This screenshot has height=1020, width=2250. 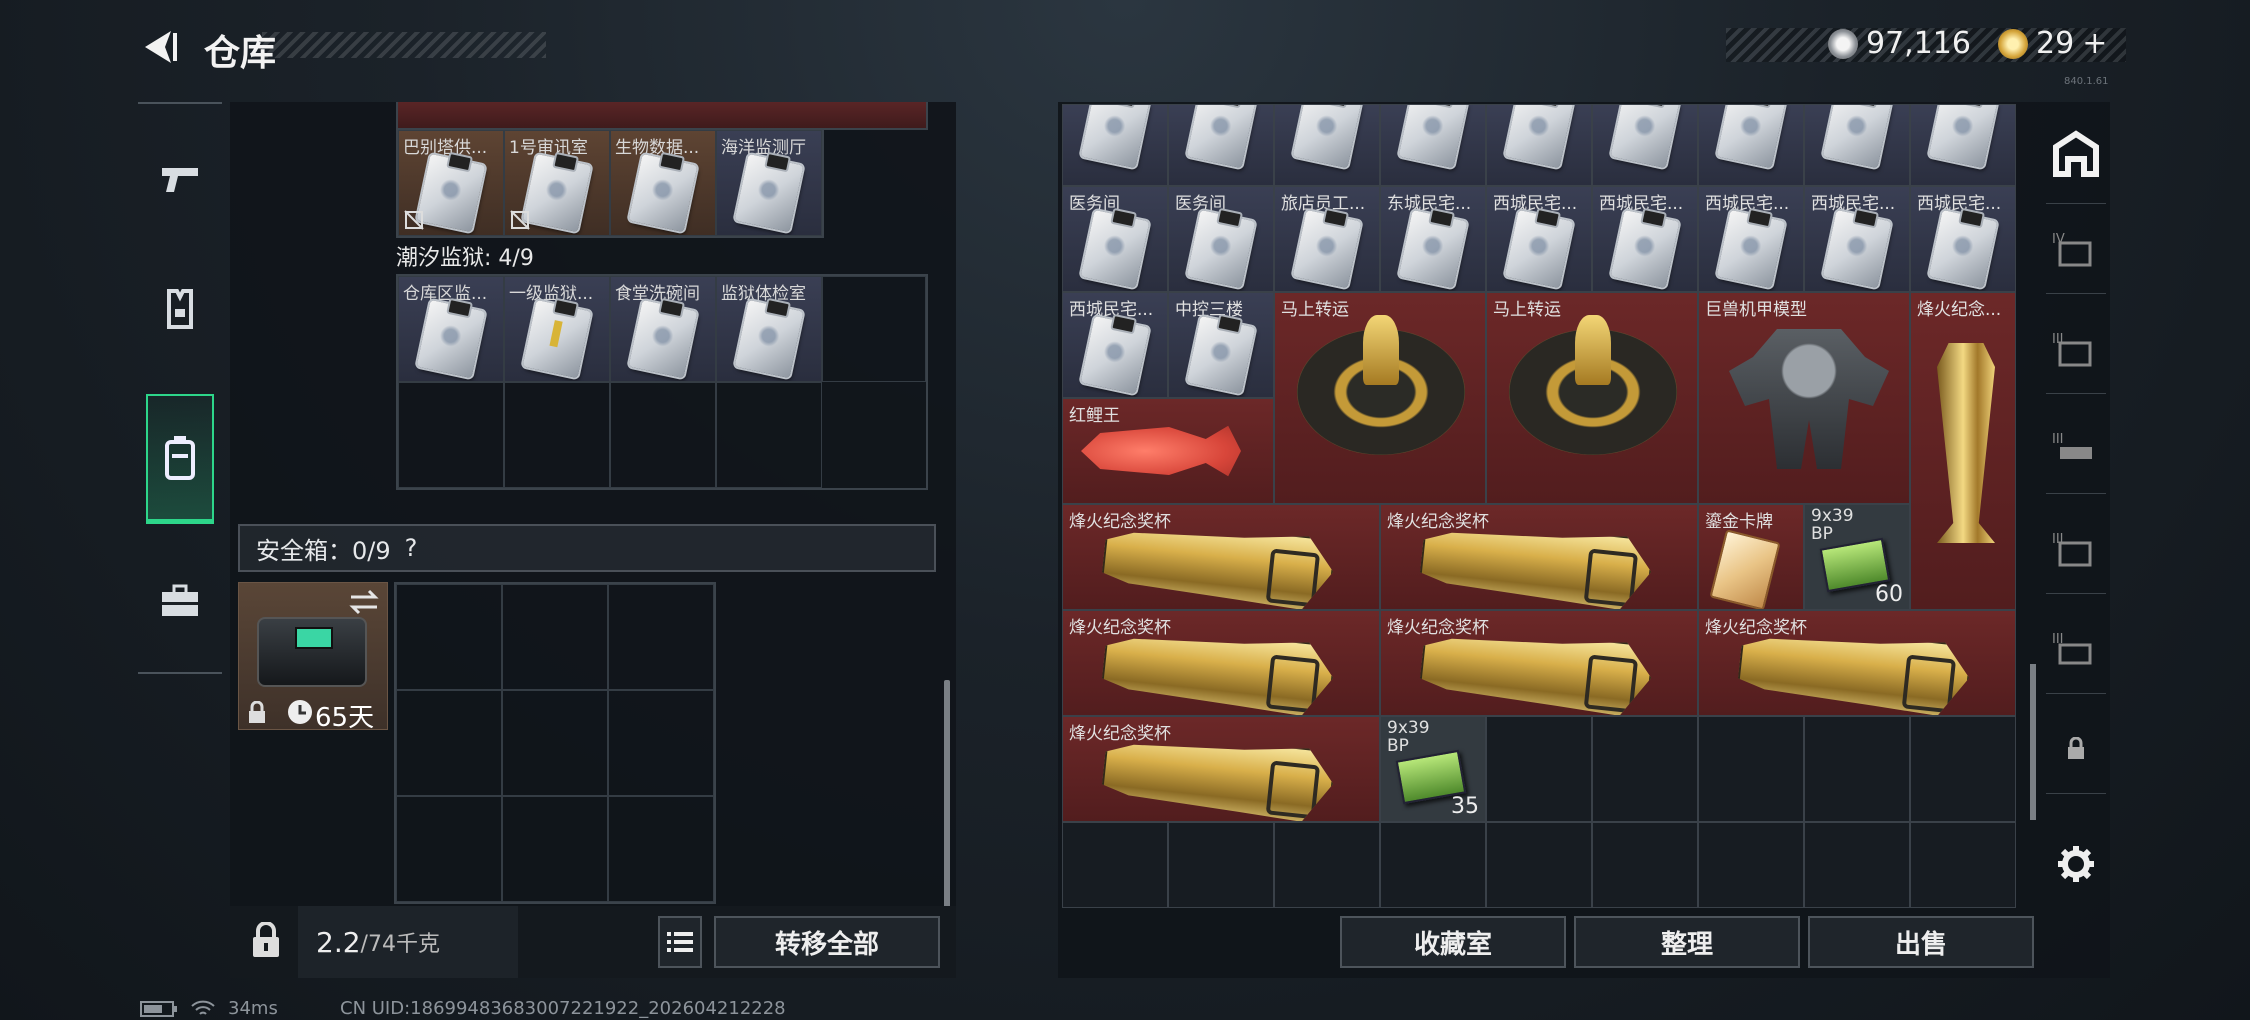 I want to click on nav-weapon, so click(x=180, y=179).